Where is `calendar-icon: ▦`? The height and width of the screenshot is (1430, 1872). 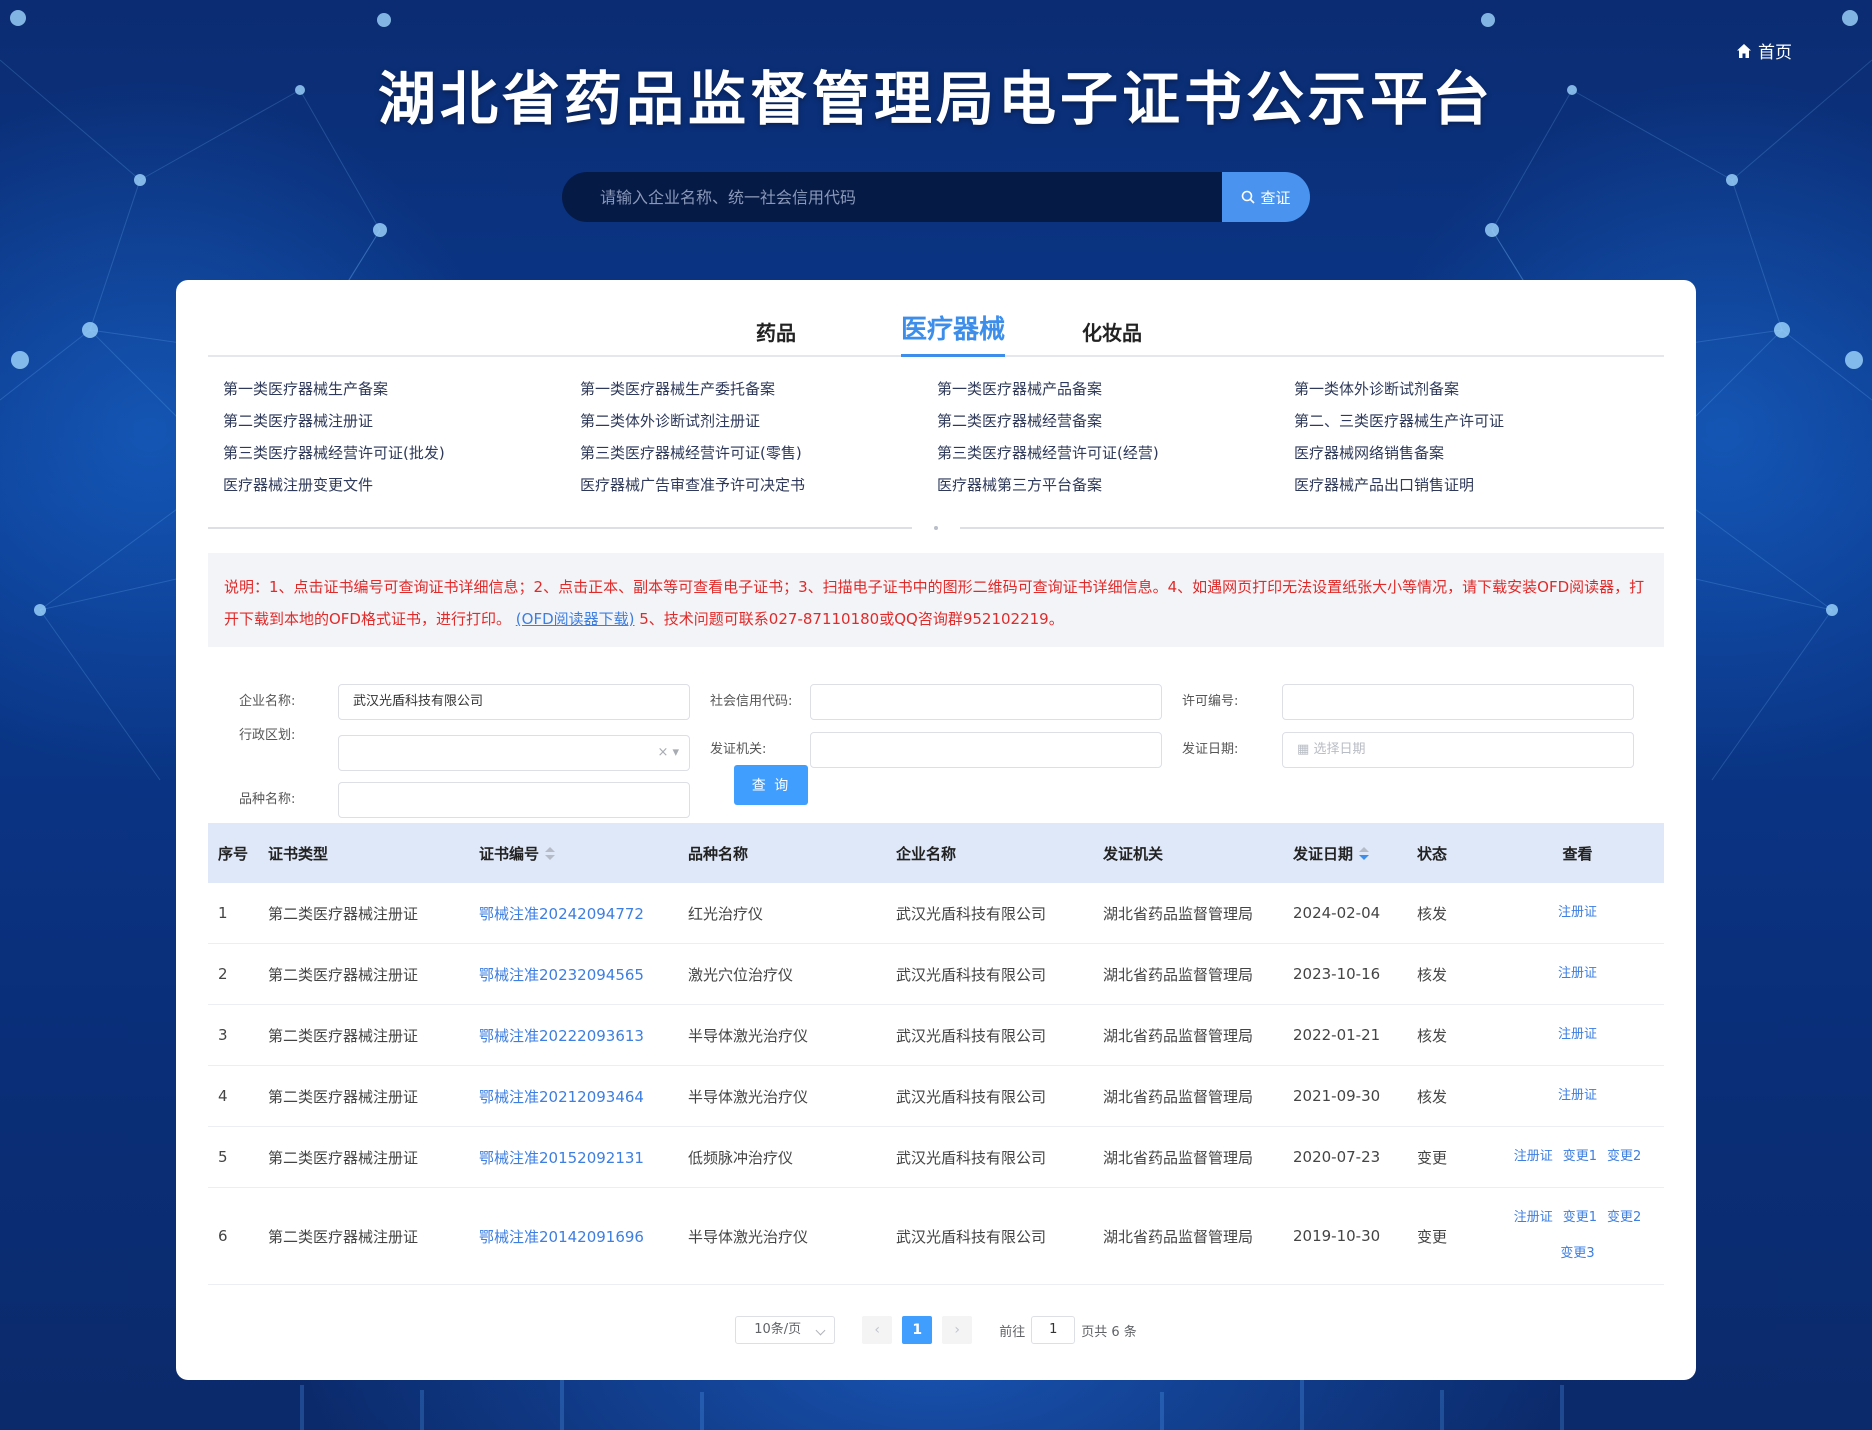 calendar-icon: ▦ is located at coordinates (1303, 749).